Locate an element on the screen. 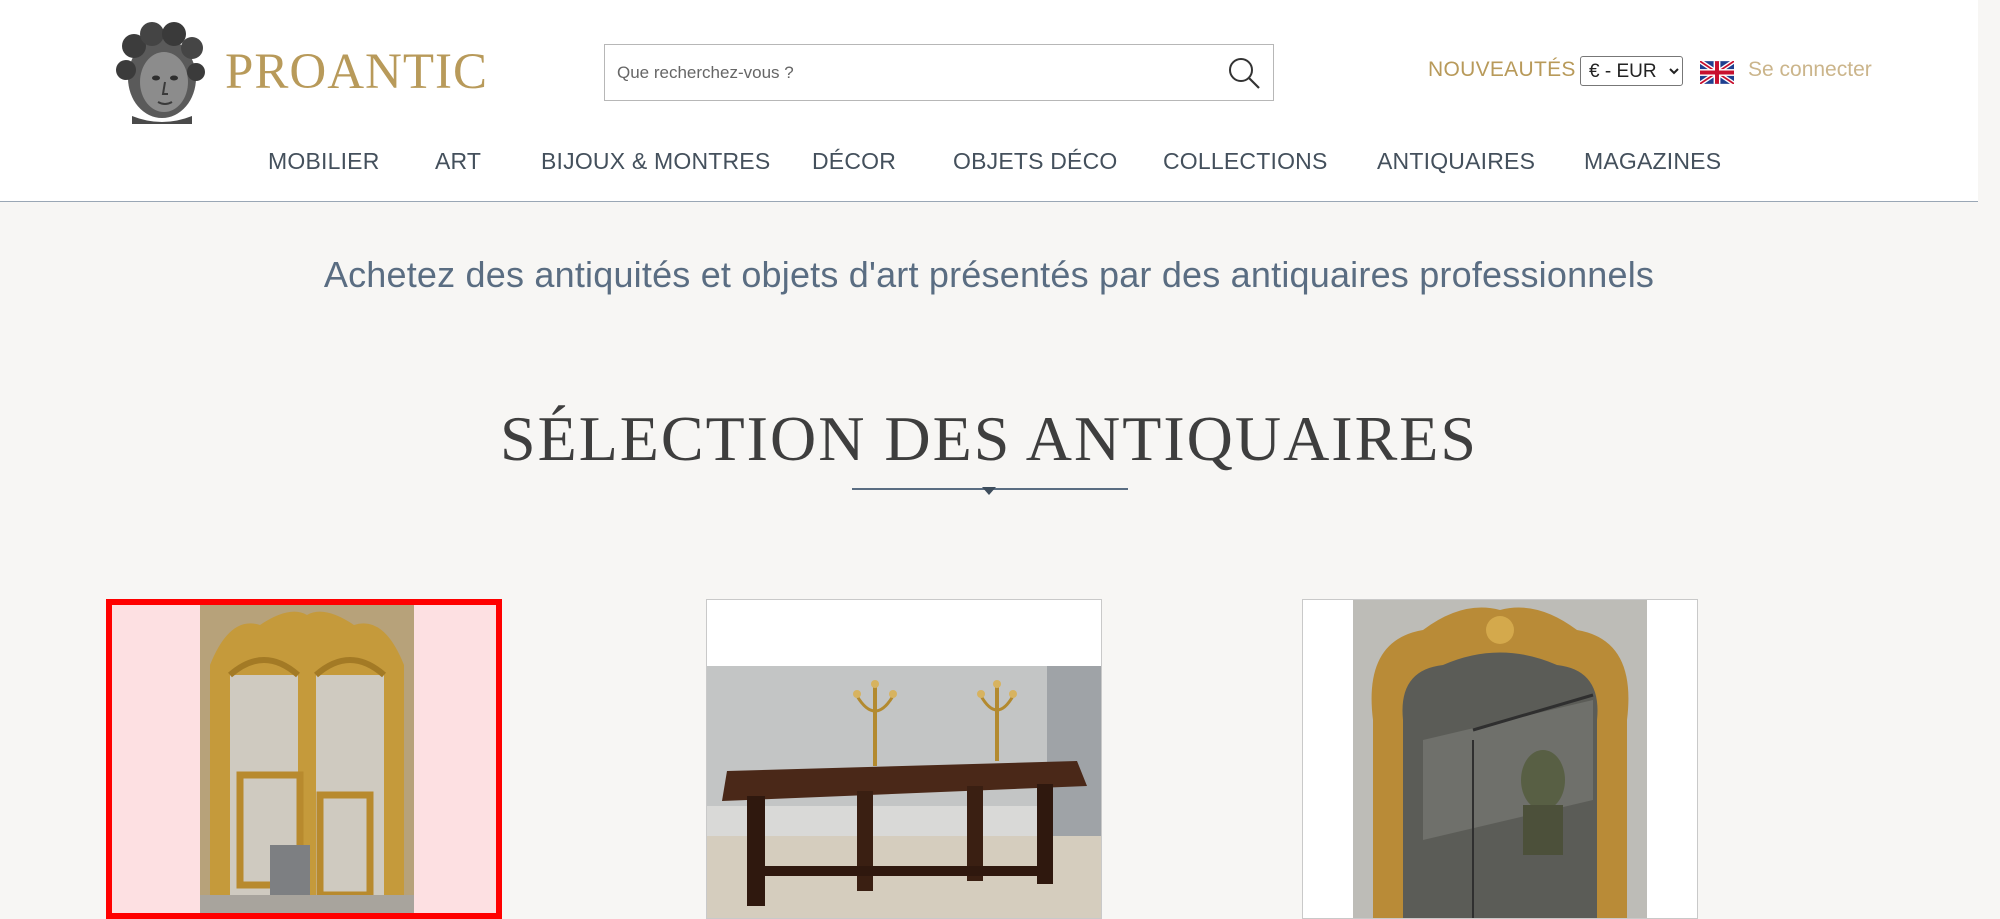 Image resolution: width=2000 pixels, height=919 pixels. bust-logo-icon is located at coordinates (160, 72).